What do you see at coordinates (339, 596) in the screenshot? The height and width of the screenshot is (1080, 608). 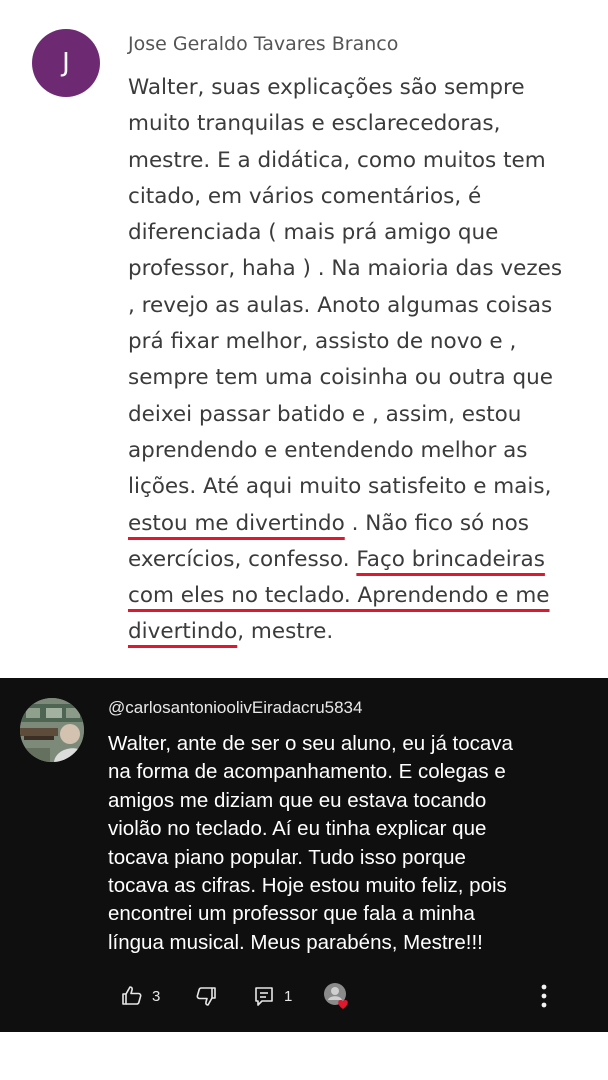 I see `underlined-highlight: com eles no teclado. Aprendendo e me` at bounding box center [339, 596].